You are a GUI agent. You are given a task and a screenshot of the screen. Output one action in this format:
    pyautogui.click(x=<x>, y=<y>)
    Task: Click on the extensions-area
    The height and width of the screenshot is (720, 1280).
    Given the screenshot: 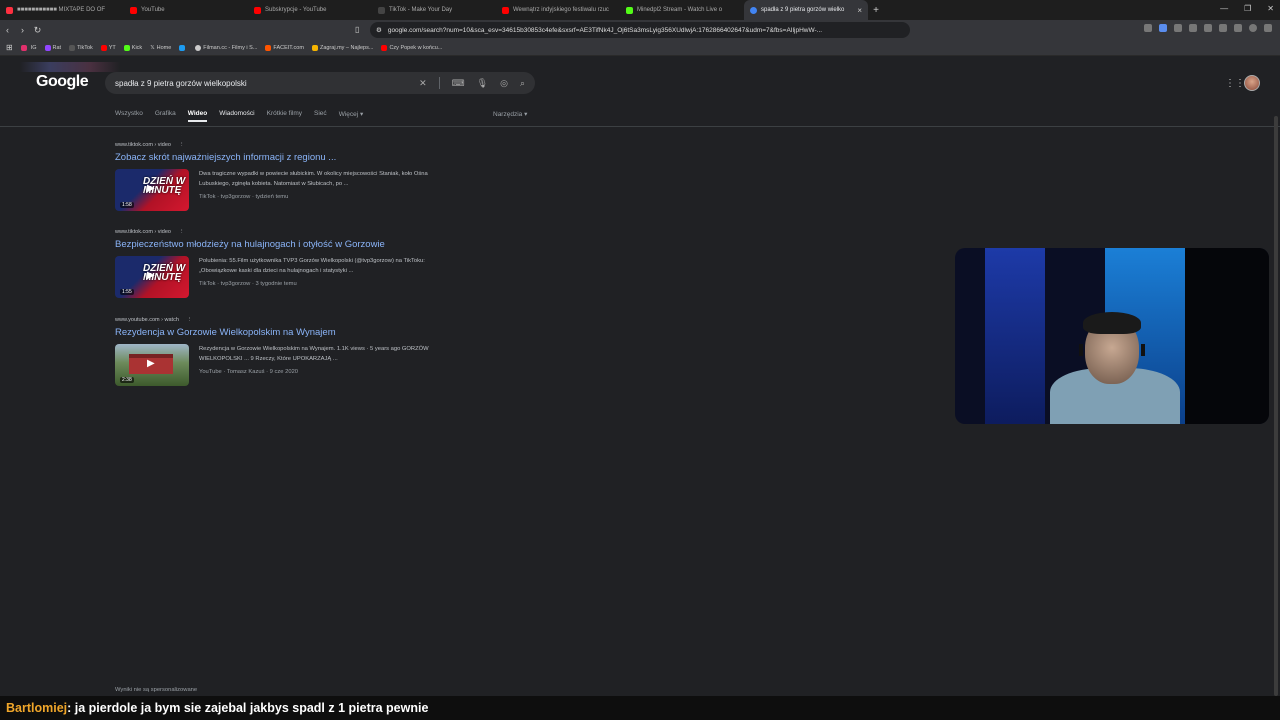 What is the action you would take?
    pyautogui.click(x=1208, y=28)
    